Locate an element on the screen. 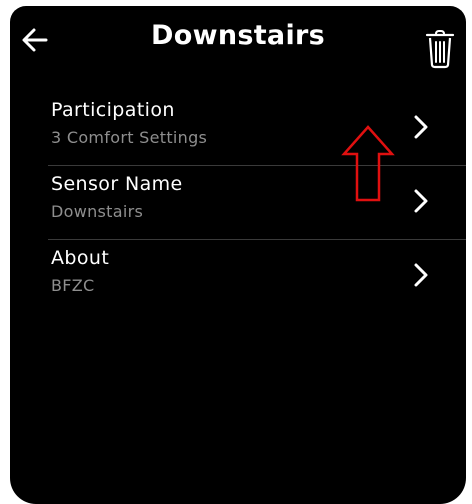 The width and height of the screenshot is (472, 504). row-sensor-name: Sensor Name Downstairs is located at coordinates (238, 202).